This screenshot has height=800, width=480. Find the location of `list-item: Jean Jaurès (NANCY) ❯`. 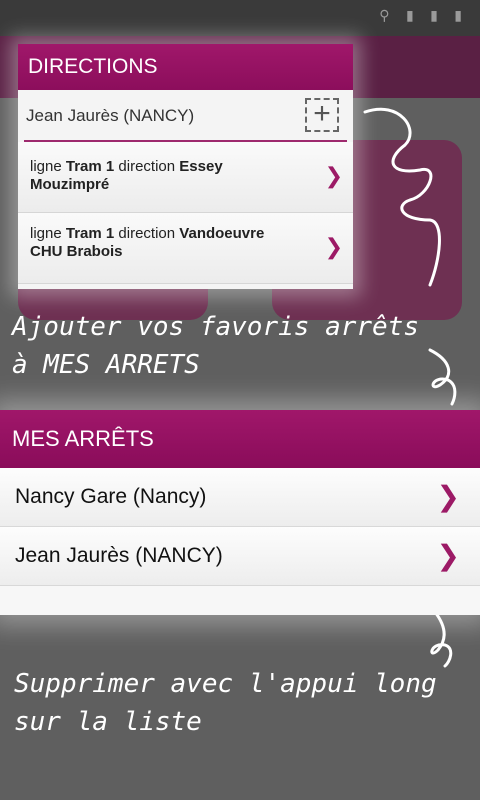

list-item: Jean Jaurès (NANCY) ❯ is located at coordinates (240, 556).